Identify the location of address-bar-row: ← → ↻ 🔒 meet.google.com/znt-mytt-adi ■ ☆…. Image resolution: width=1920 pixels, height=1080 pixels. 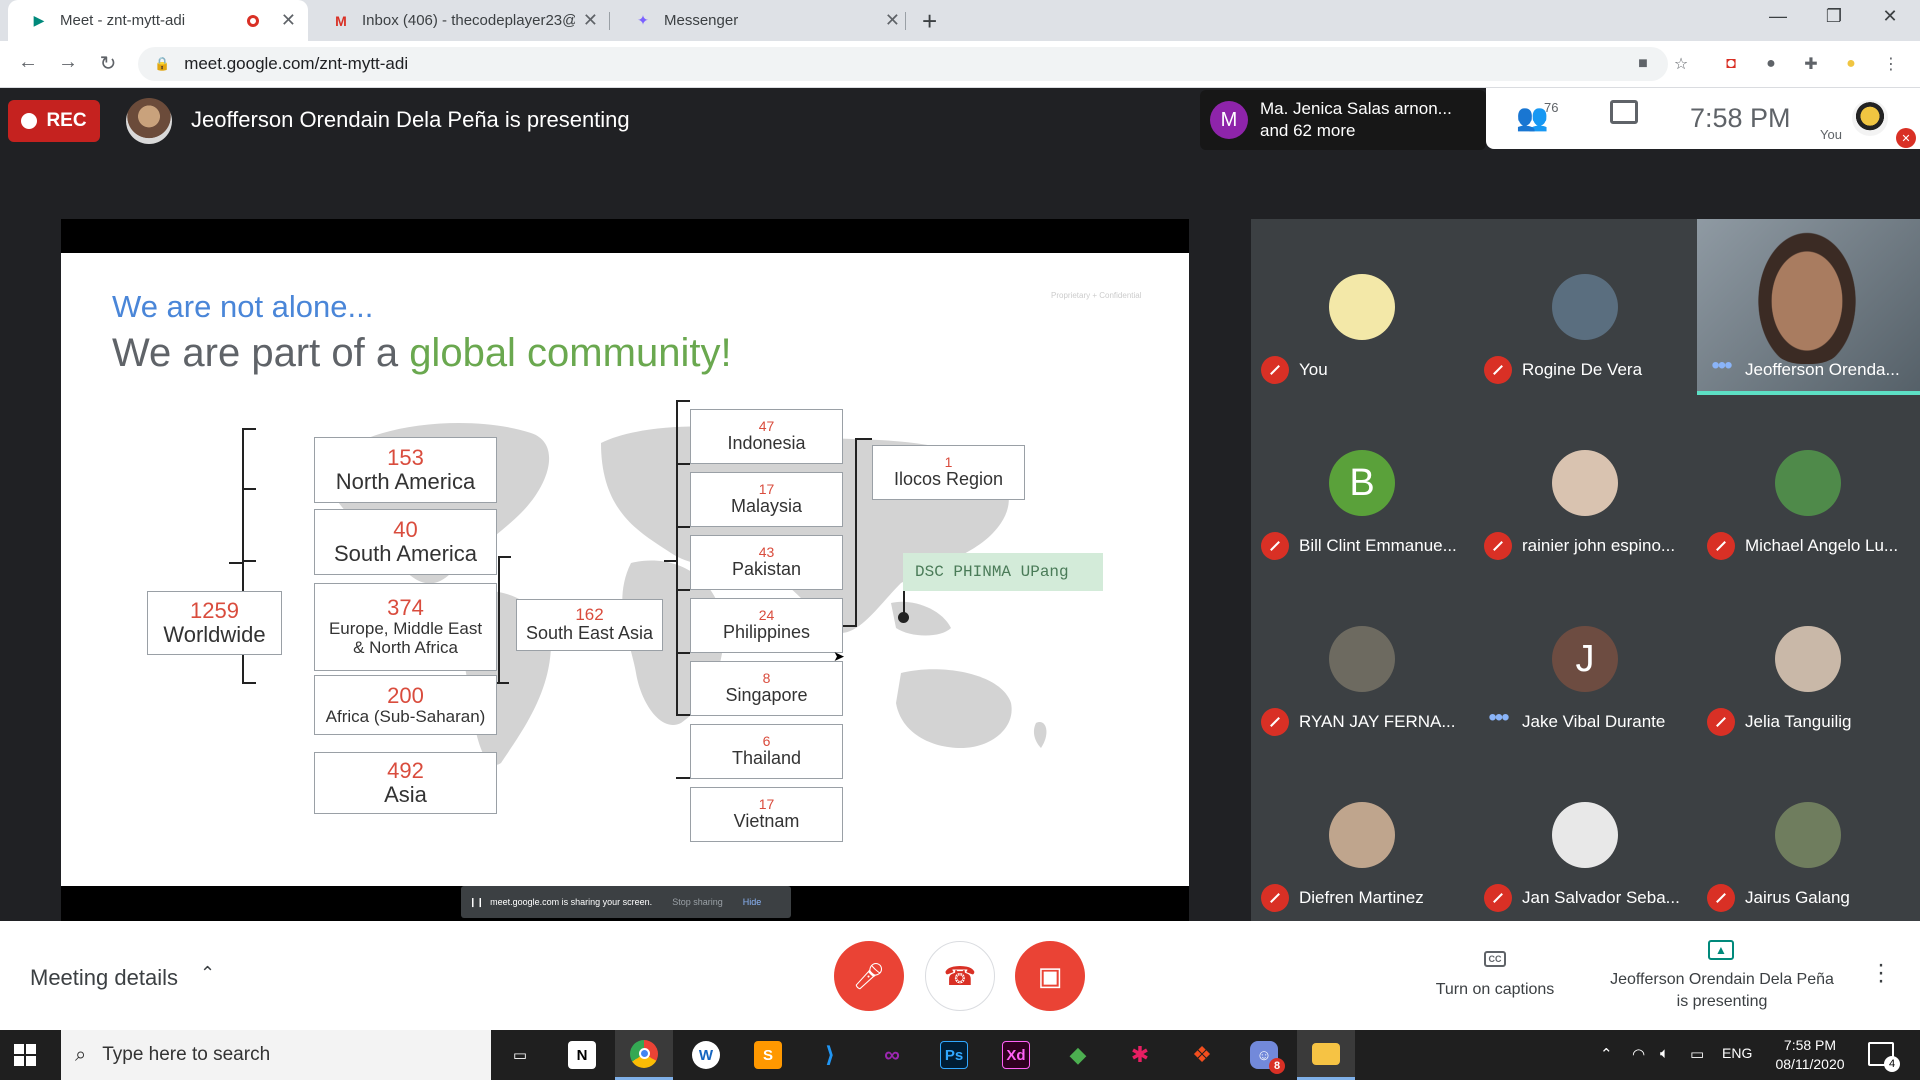
(960, 64).